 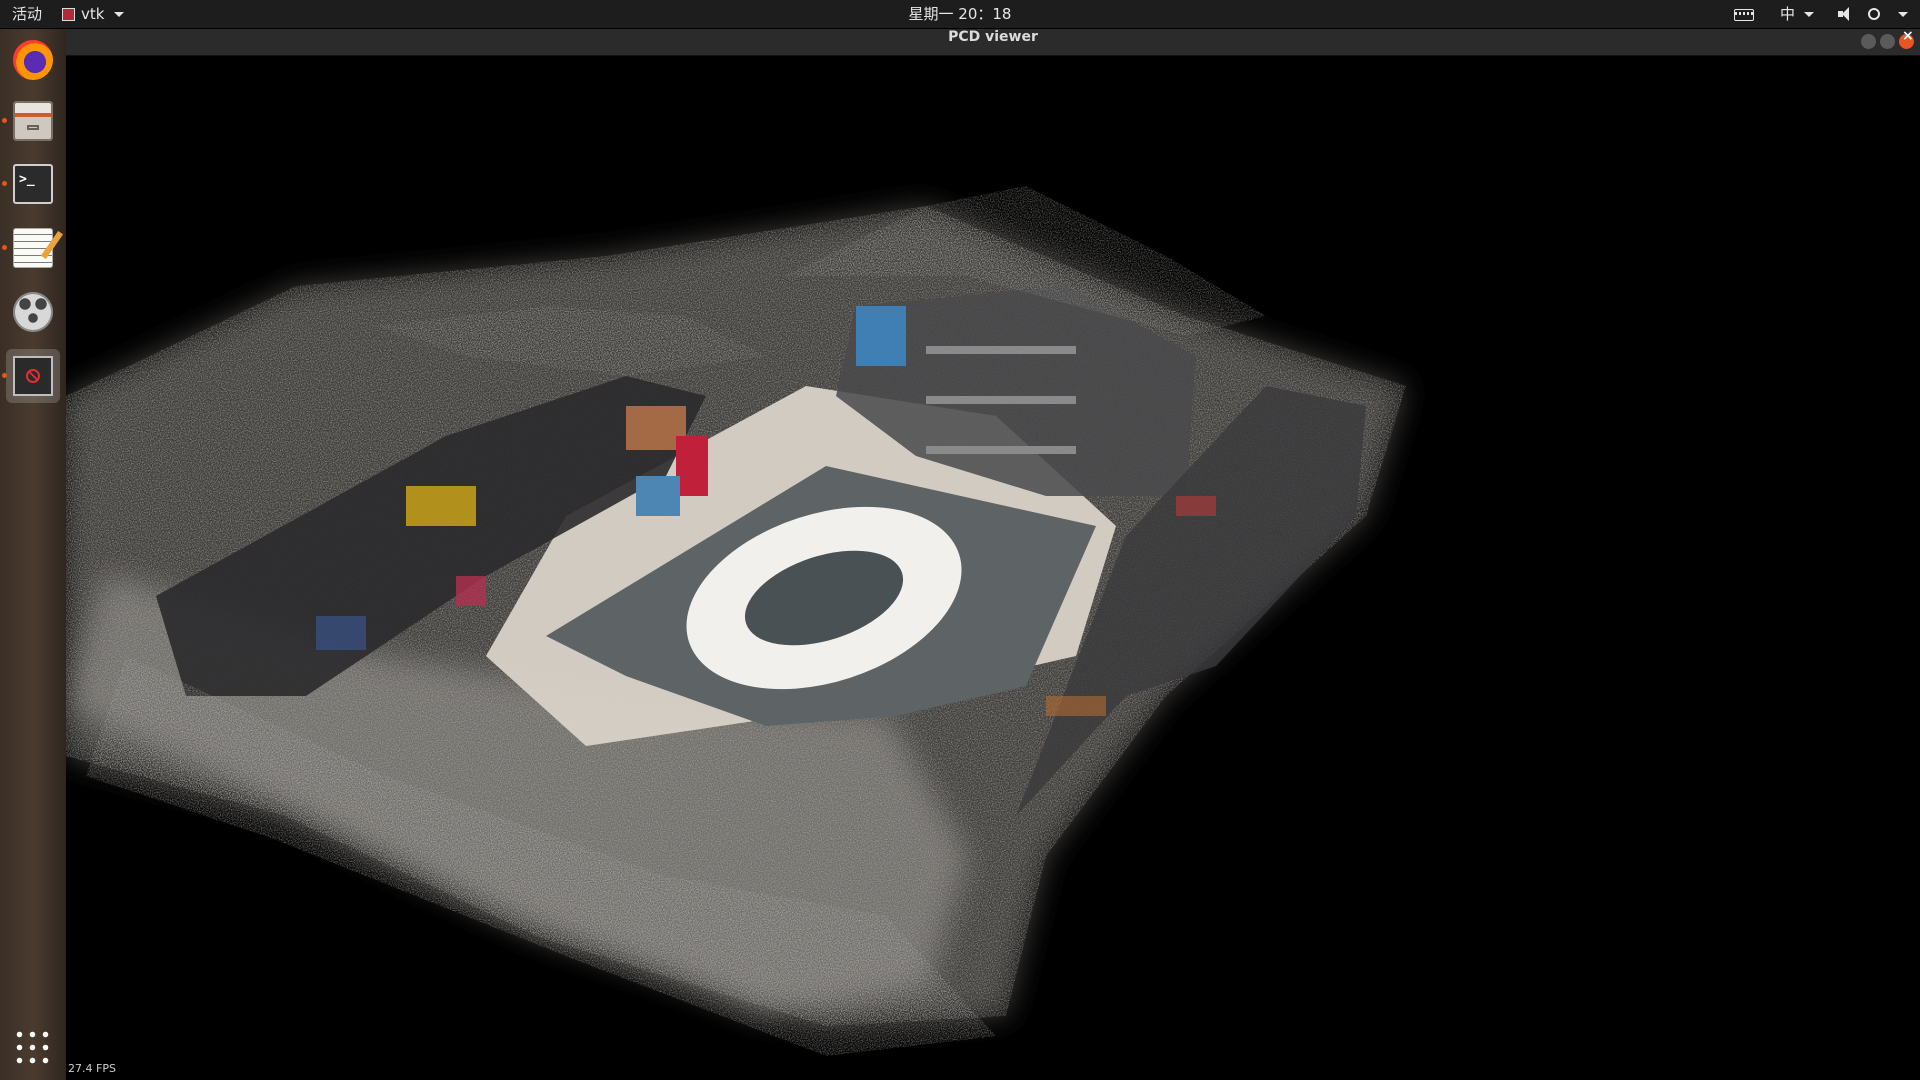 I want to click on power-icon, so click(x=1874, y=14).